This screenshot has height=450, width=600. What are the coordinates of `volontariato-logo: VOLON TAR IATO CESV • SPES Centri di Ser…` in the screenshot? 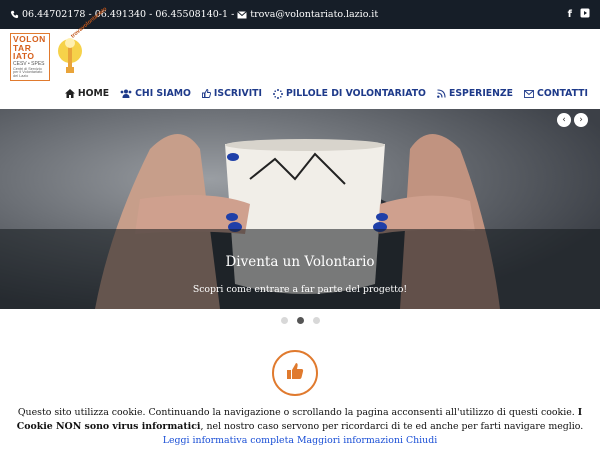 It's located at (30, 57).